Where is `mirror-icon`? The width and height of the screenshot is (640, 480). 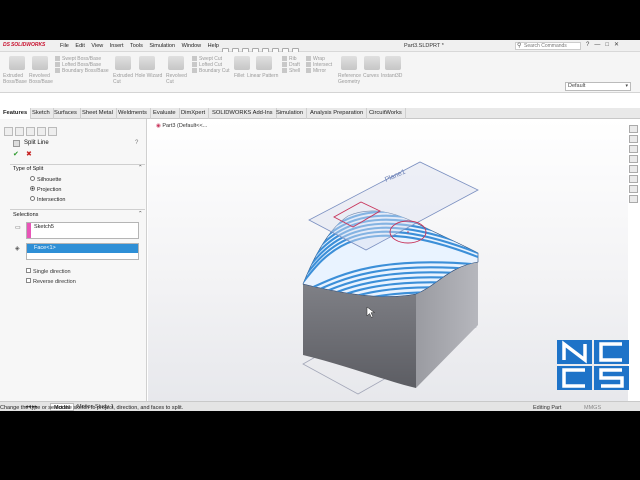 mirror-icon is located at coordinates (308, 71).